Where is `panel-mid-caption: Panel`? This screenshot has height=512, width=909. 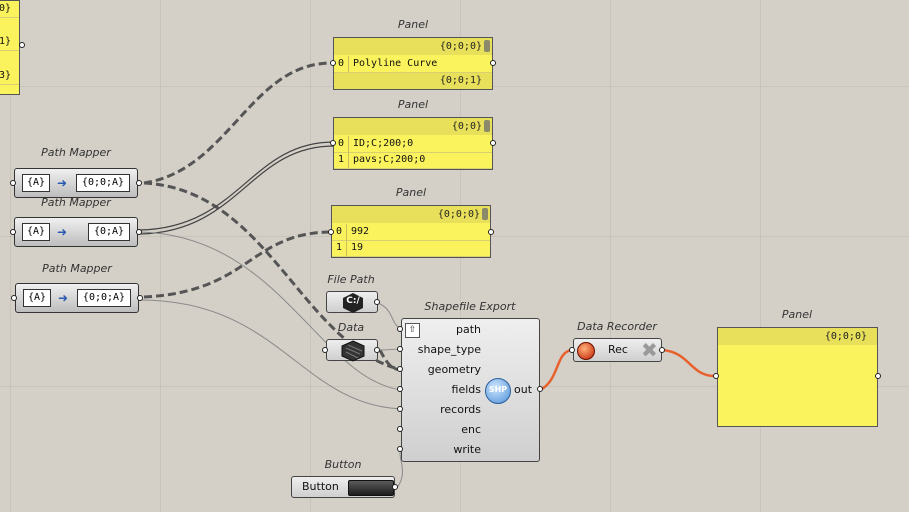
panel-mid-caption: Panel is located at coordinates (413, 104).